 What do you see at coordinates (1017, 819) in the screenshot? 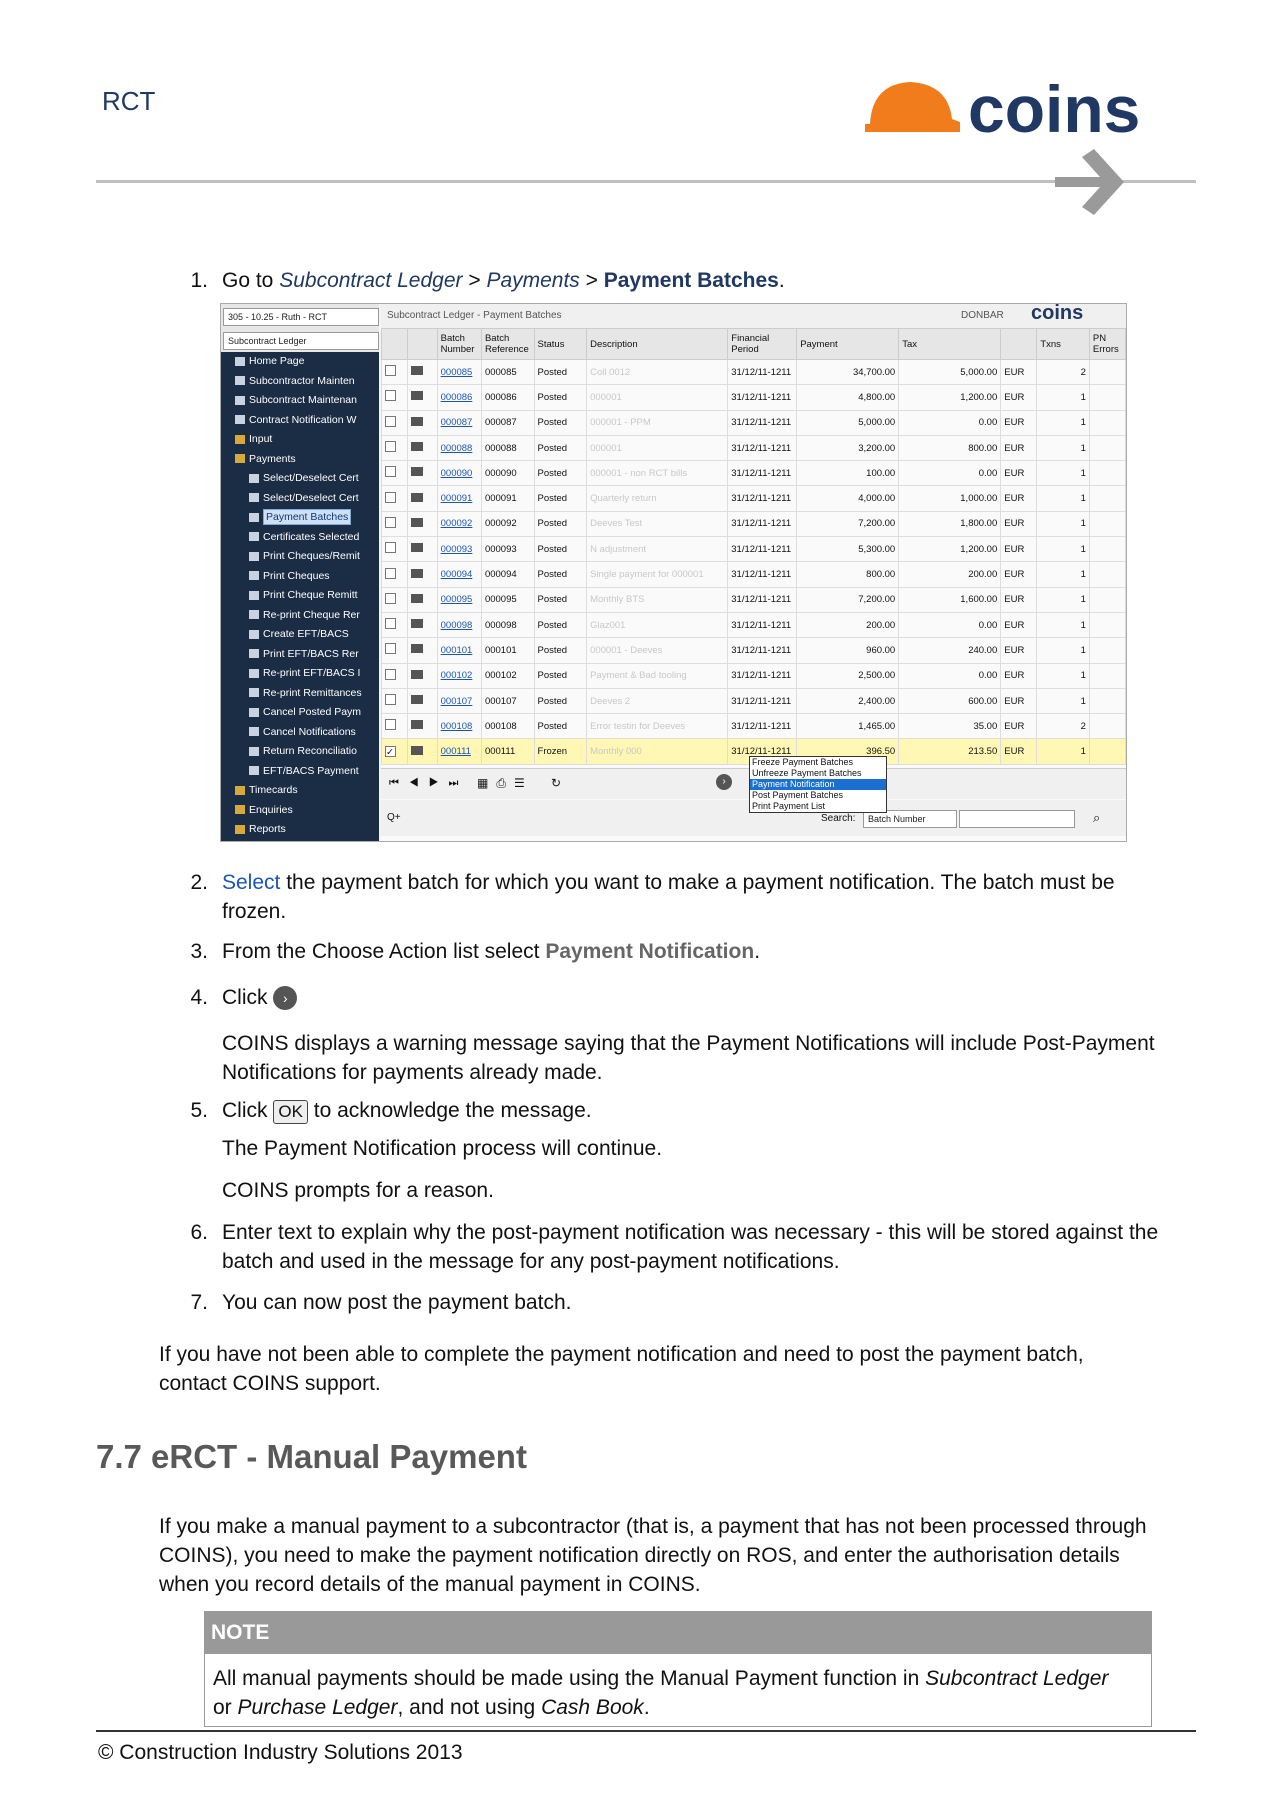
I see `search-input` at bounding box center [1017, 819].